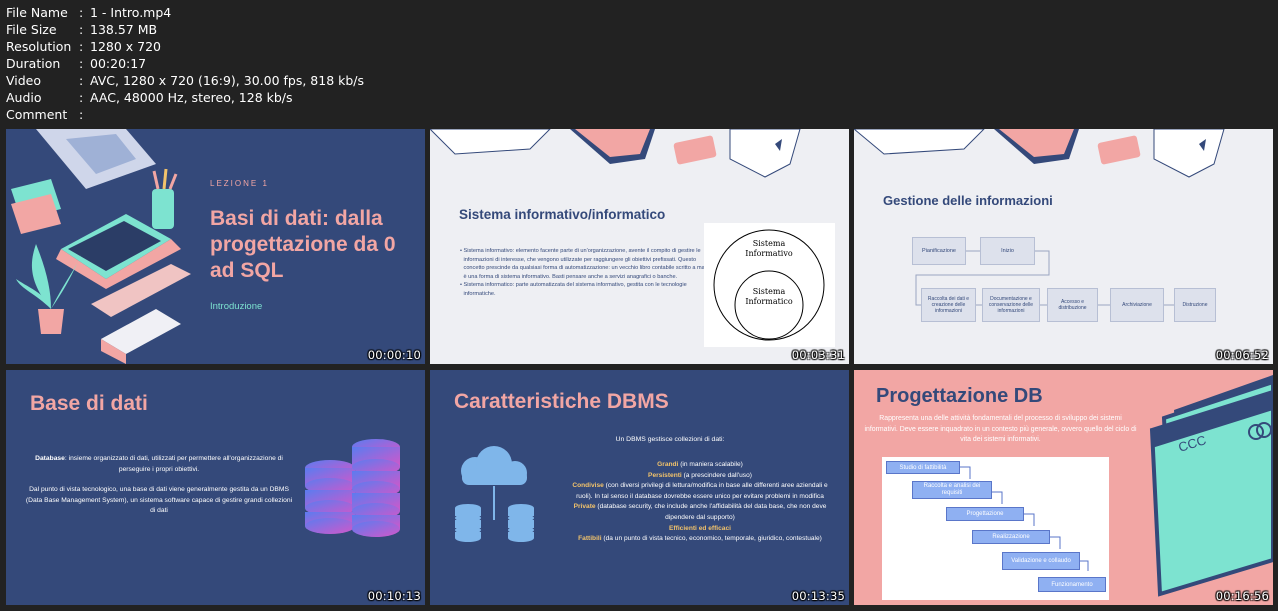 The image size is (1278, 611). I want to click on set-diagram: Sistema Informativo Sistema Informatico, so click(769, 285).